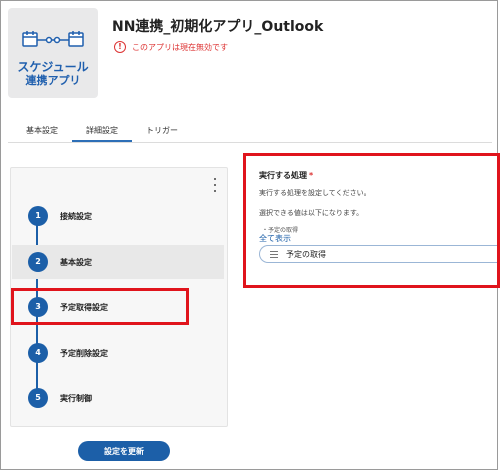 The width and height of the screenshot is (500, 472). I want to click on step-schedule-delete-settings: 4 予定削除設定, so click(118, 353).